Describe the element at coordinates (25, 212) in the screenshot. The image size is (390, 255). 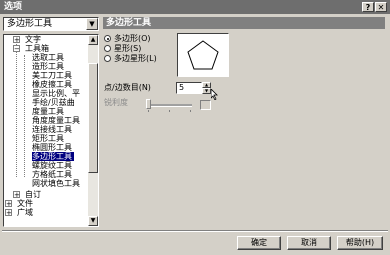
I see `tree-item-label: 广域` at that location.